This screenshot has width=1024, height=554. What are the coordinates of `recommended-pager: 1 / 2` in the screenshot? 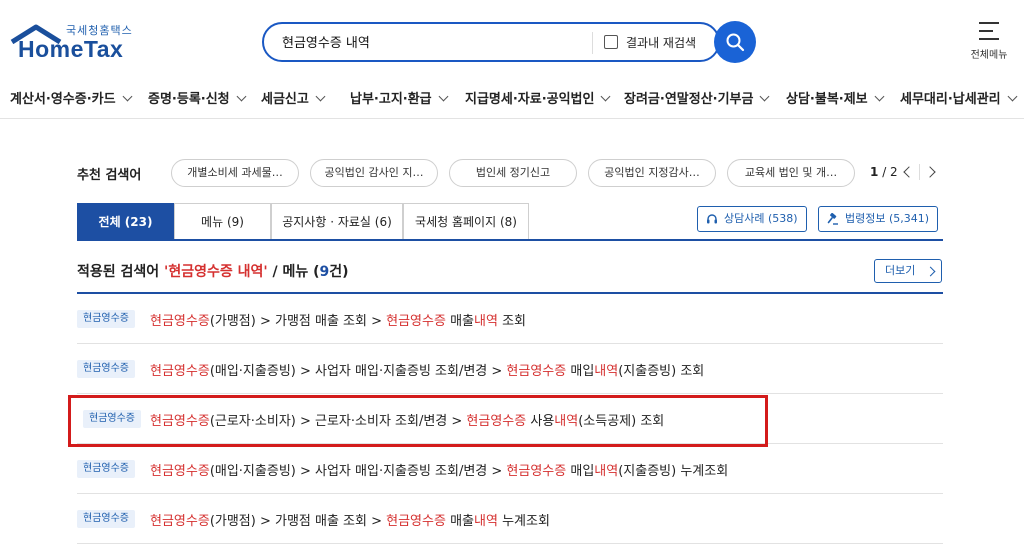 It's located at (884, 172).